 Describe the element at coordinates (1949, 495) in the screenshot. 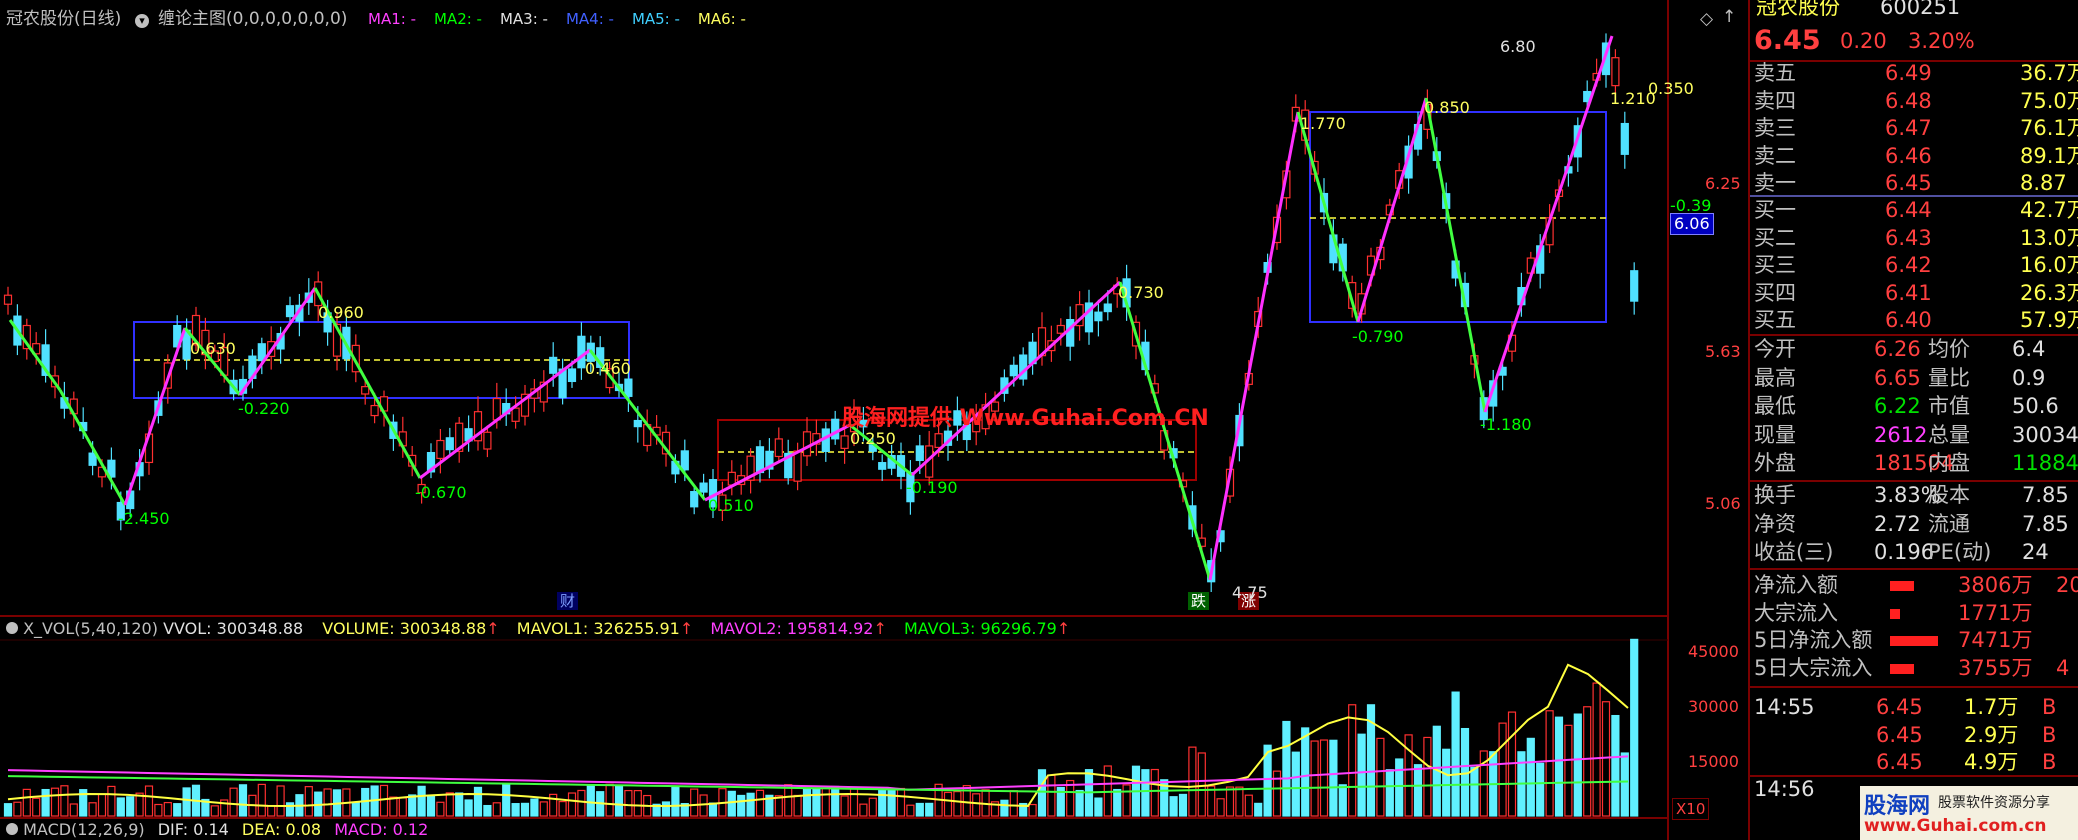

I see `fund-label: 股本` at that location.